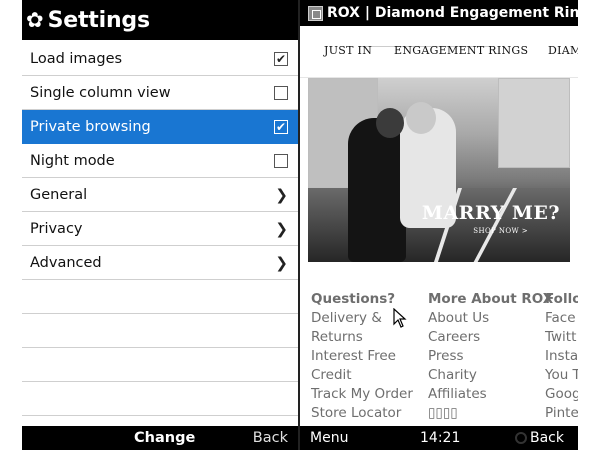 The height and width of the screenshot is (450, 600). What do you see at coordinates (72, 160) in the screenshot?
I see `setting-label: Night mode` at bounding box center [72, 160].